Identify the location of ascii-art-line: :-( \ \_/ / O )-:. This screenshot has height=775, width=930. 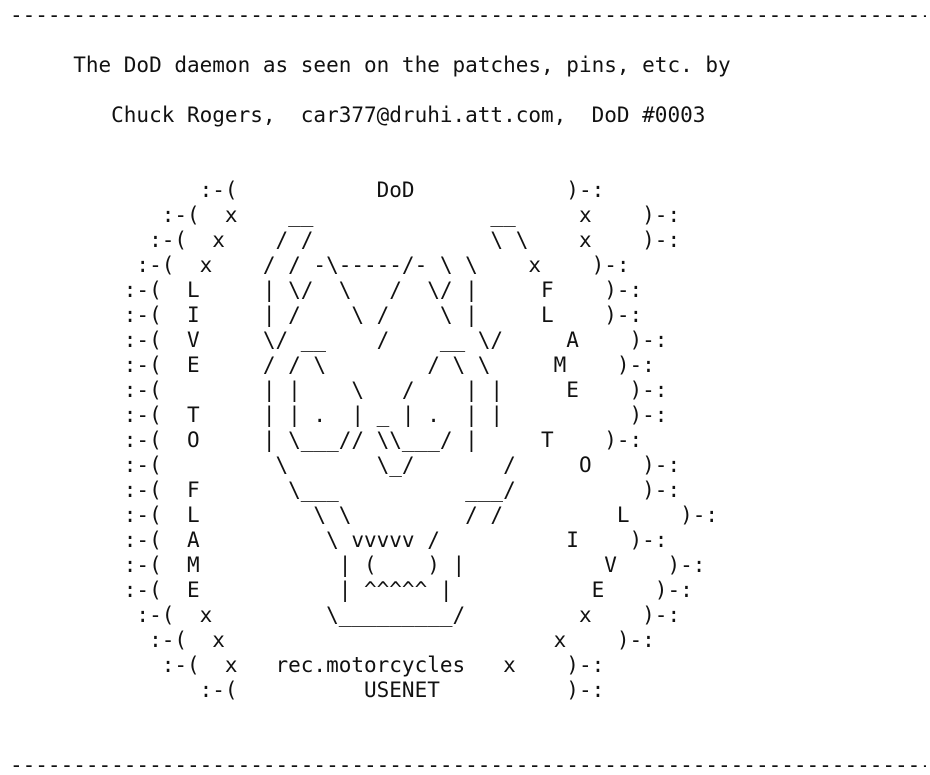
(345, 465).